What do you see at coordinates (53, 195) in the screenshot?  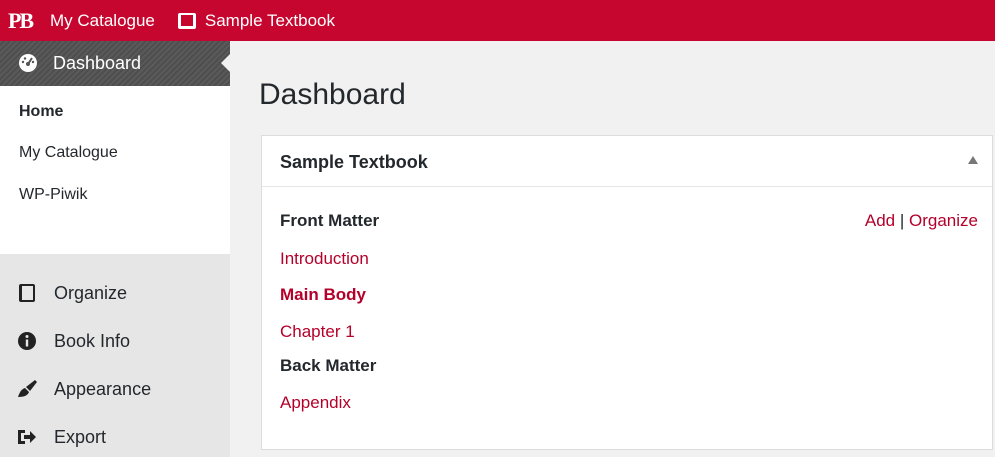 I see `submenu-item-wp-piwik: WP-Piwik` at bounding box center [53, 195].